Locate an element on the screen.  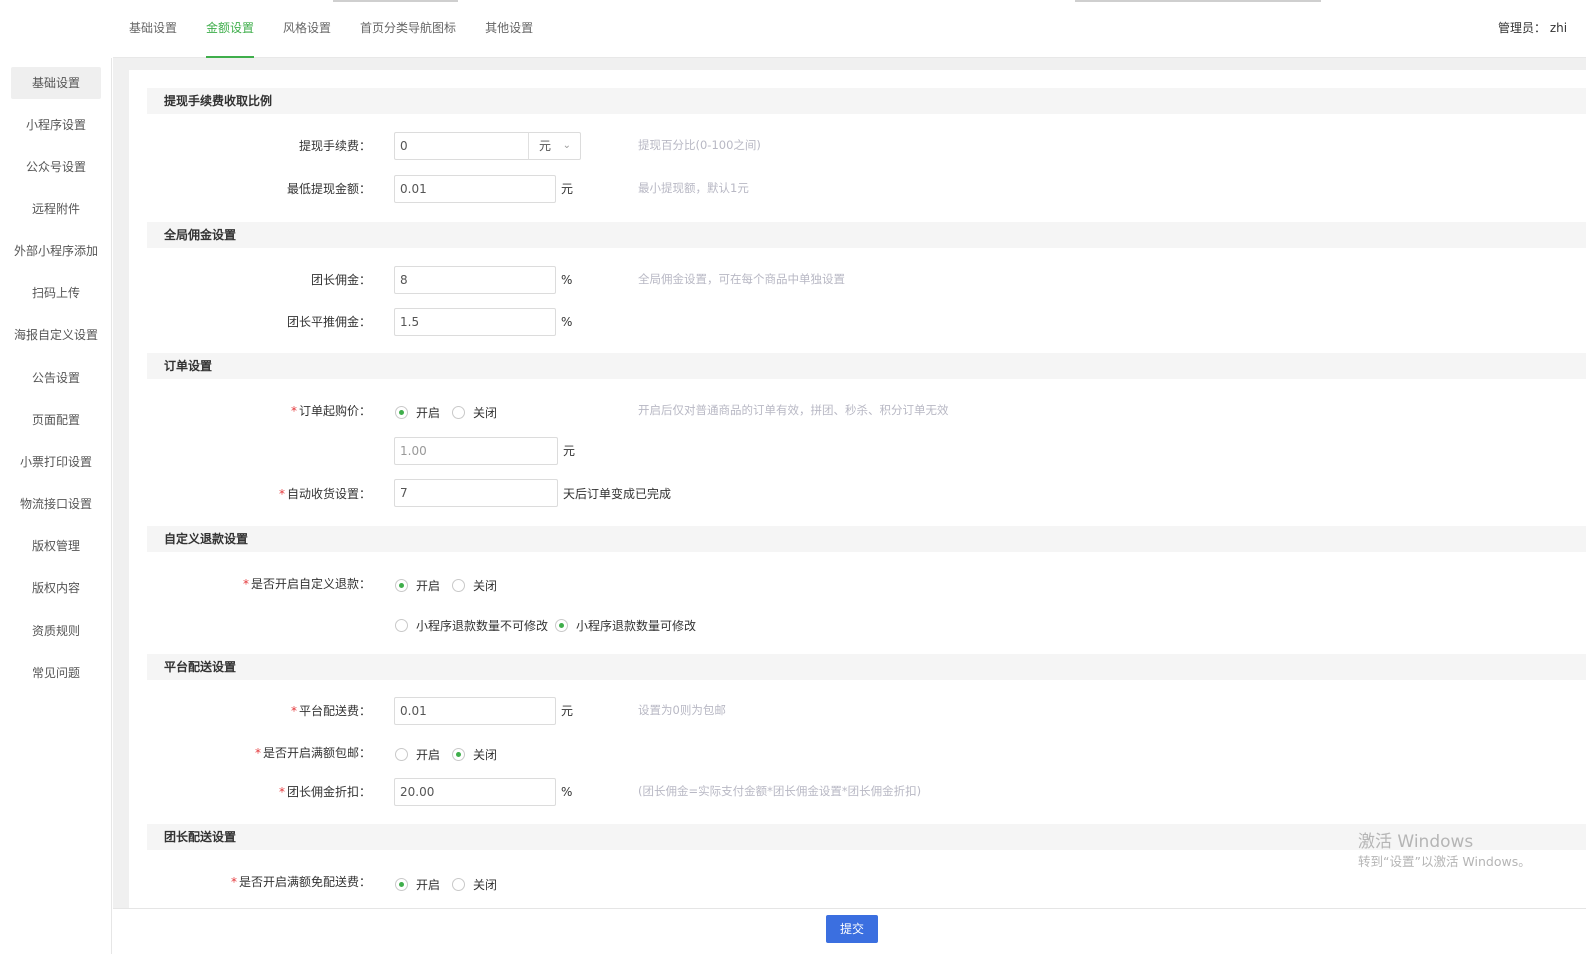
label-text: 是否开启满额包邮： is located at coordinates (316, 753).